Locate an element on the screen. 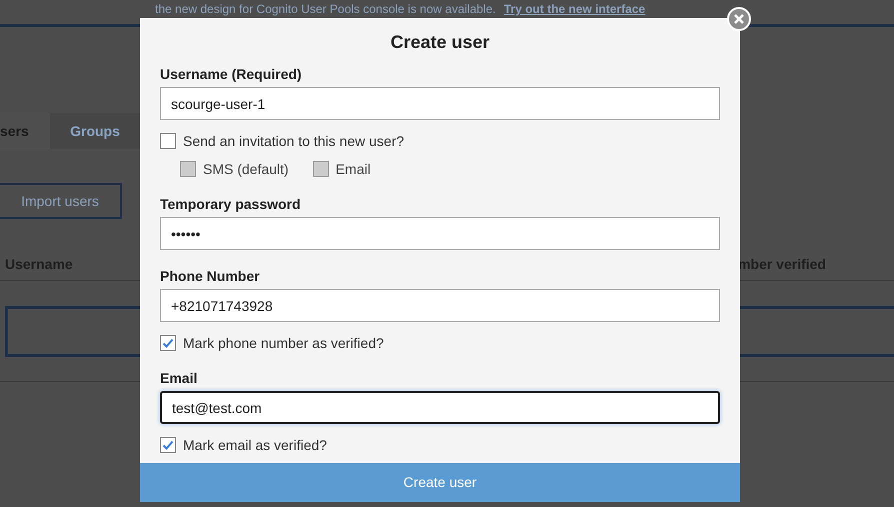  checkbox-label: Mark email as verified? is located at coordinates (255, 445).